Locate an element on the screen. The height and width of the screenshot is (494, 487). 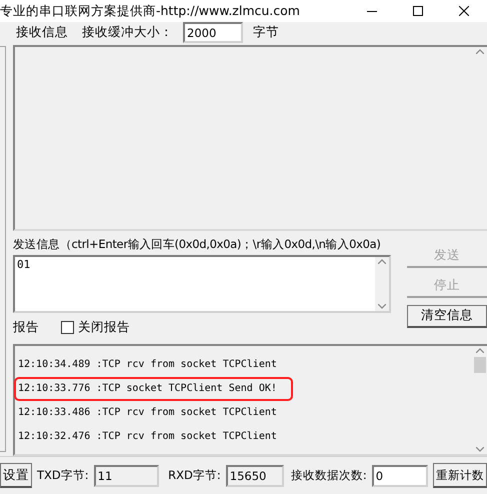
buffer-size-field: 2000 is located at coordinates (213, 33).